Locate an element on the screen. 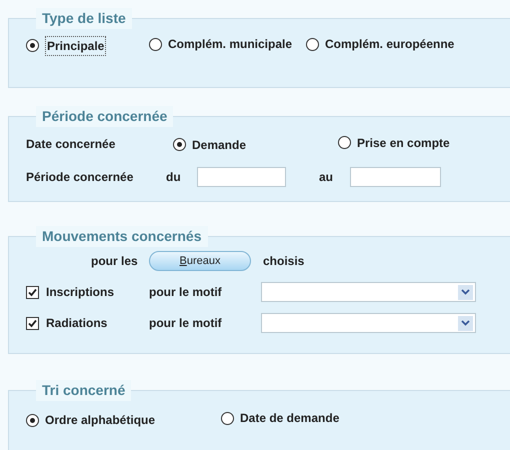 This screenshot has height=450, width=510. field-label: au is located at coordinates (326, 177).